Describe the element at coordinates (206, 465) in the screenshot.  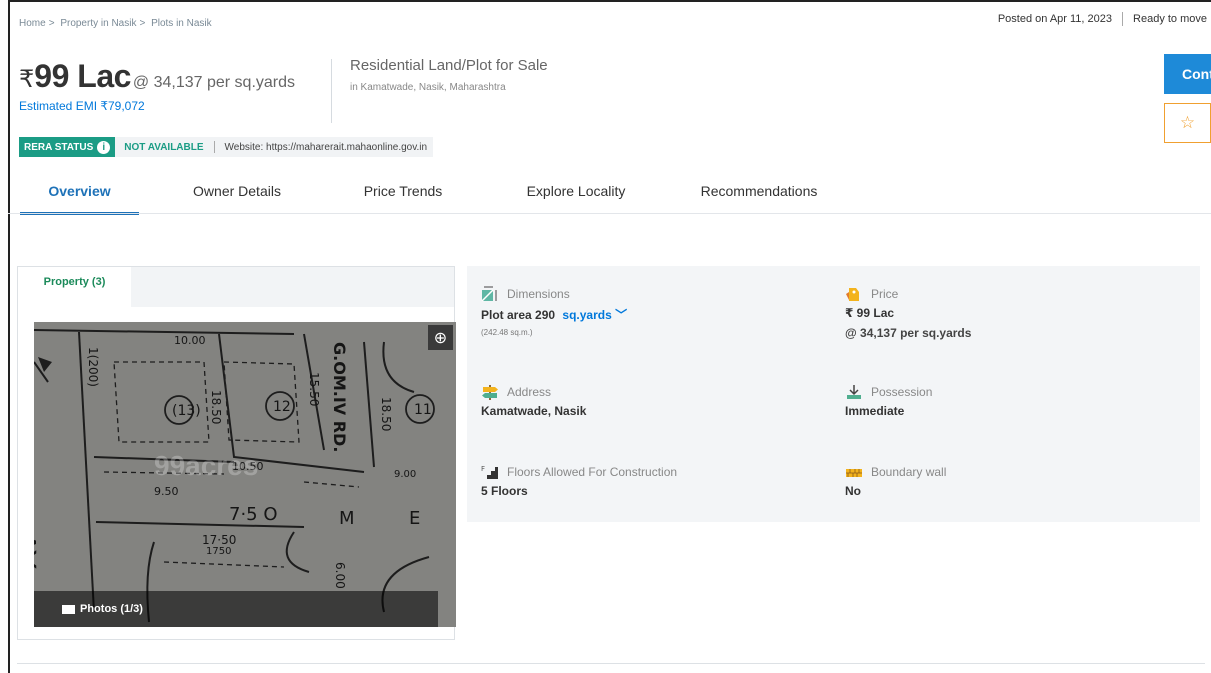
I see `photo-watermark: 99acres` at that location.